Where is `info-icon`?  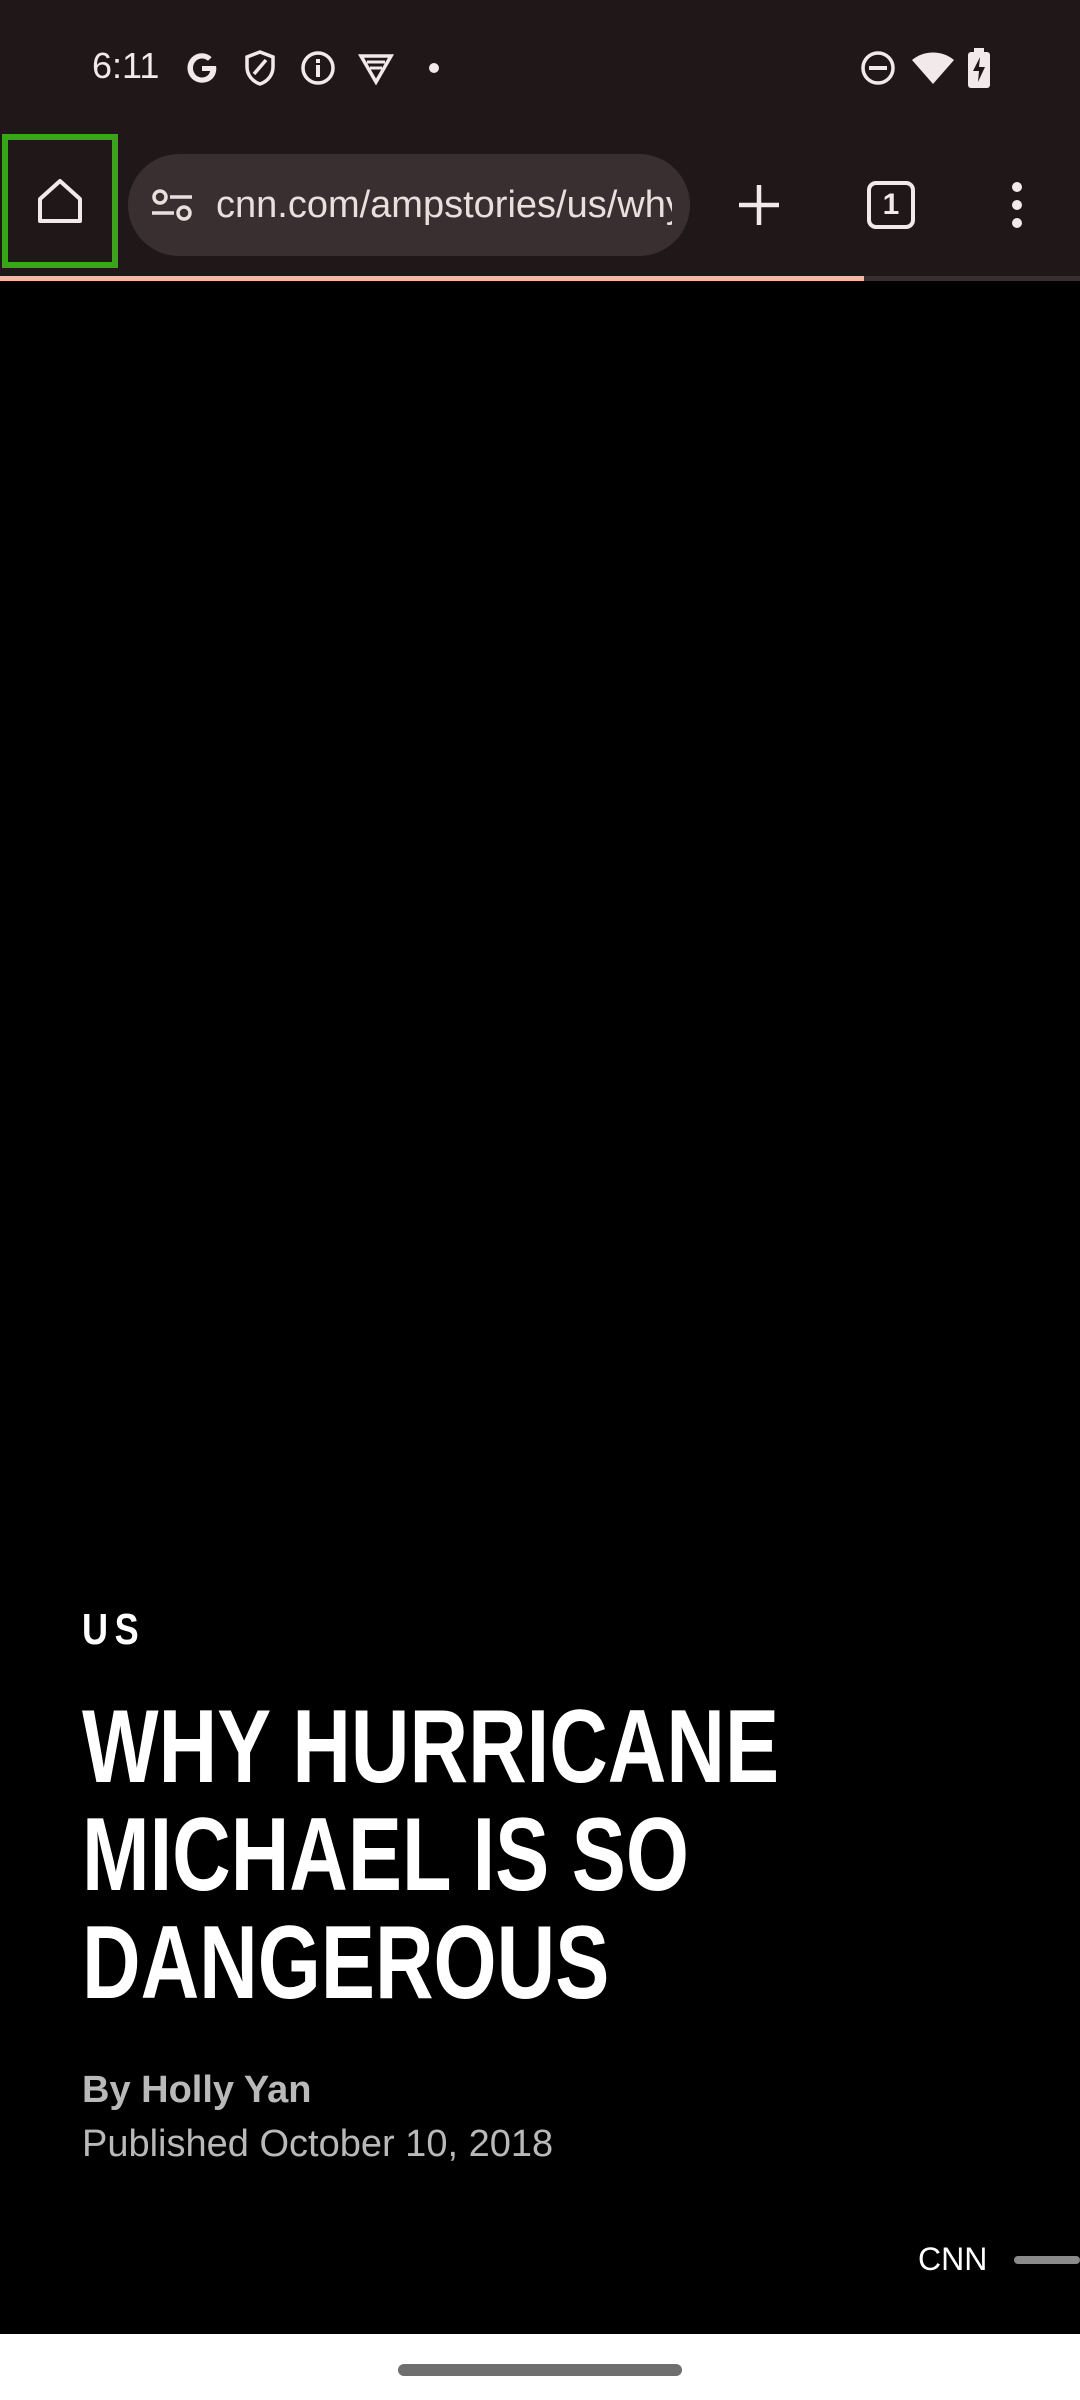
info-icon is located at coordinates (318, 68).